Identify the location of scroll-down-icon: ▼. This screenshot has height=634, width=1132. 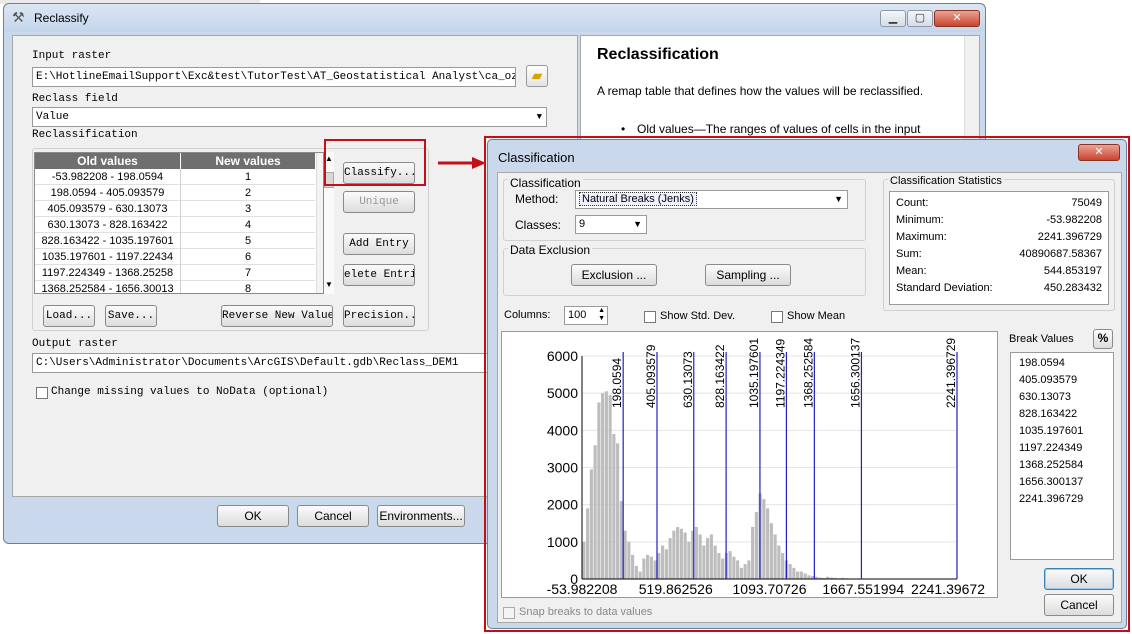
(329, 284).